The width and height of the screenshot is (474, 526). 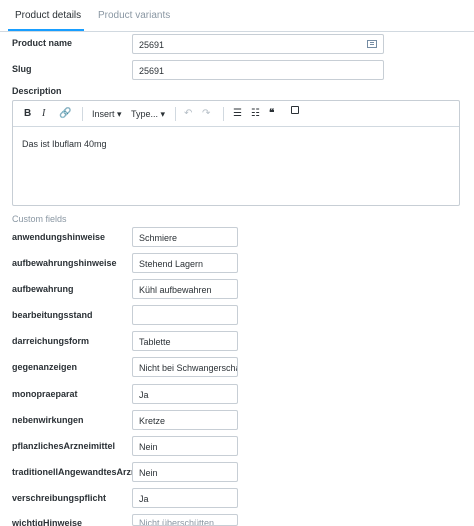 What do you see at coordinates (185, 420) in the screenshot?
I see `custom-field-input: Kretze` at bounding box center [185, 420].